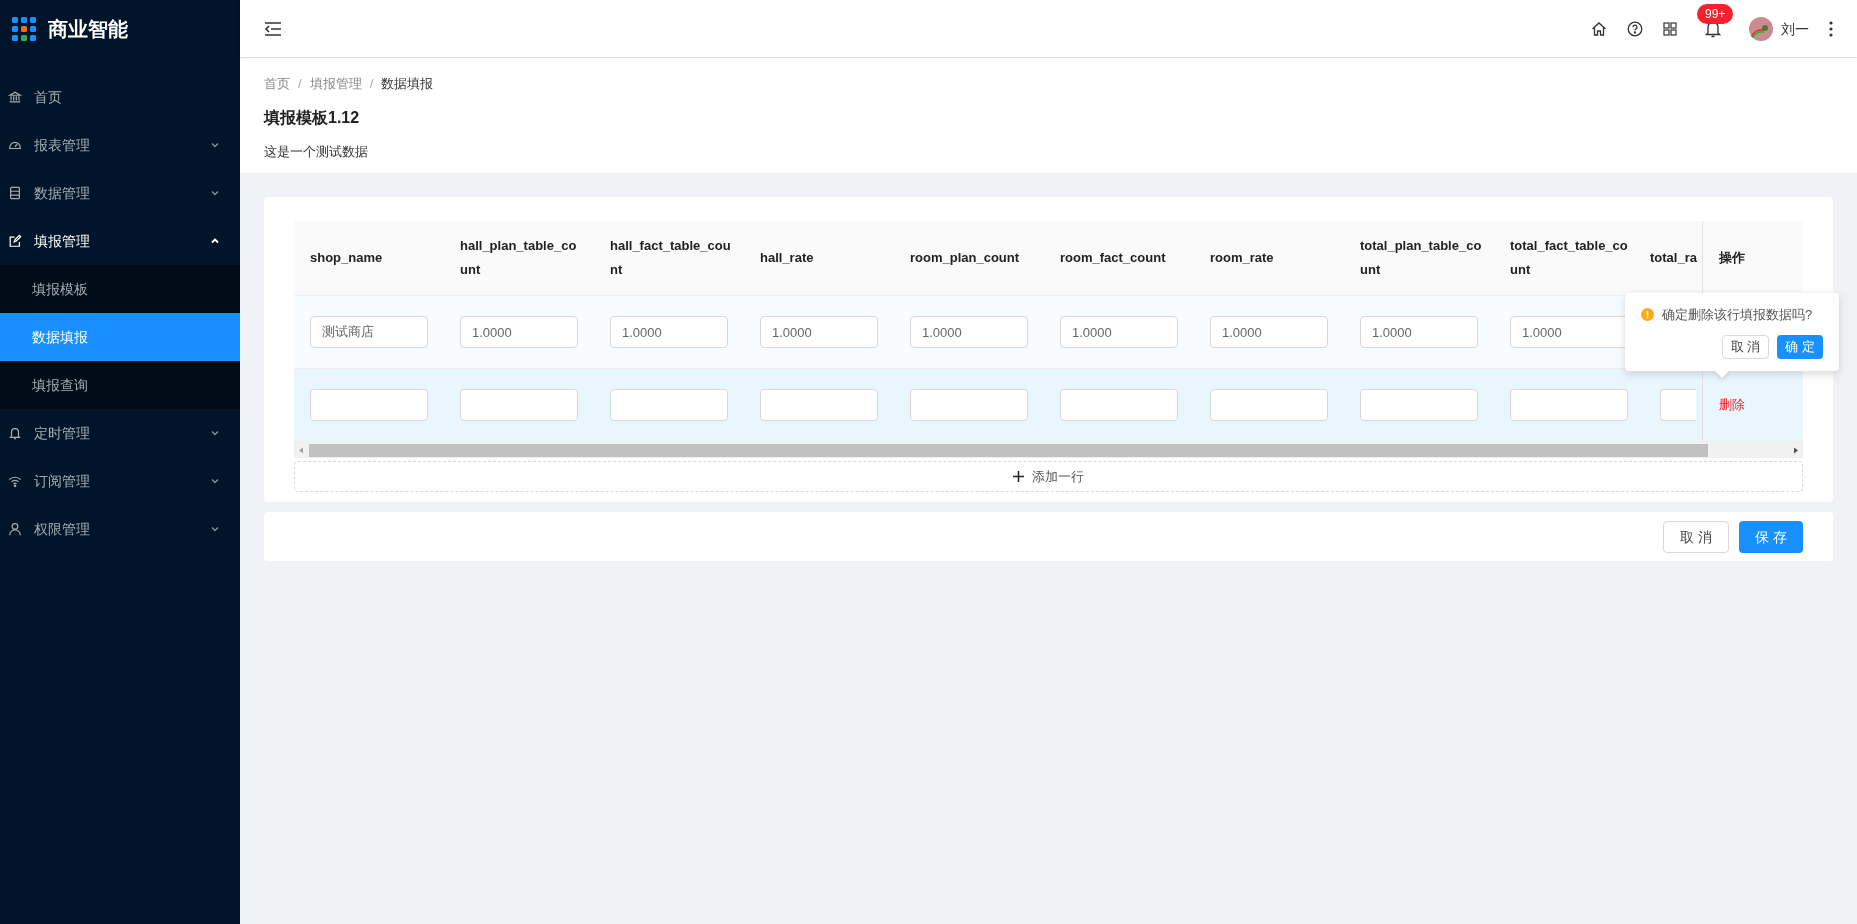 Image resolution: width=1857 pixels, height=924 pixels. Describe the element at coordinates (1599, 28) in the screenshot. I see `home-icon` at that location.